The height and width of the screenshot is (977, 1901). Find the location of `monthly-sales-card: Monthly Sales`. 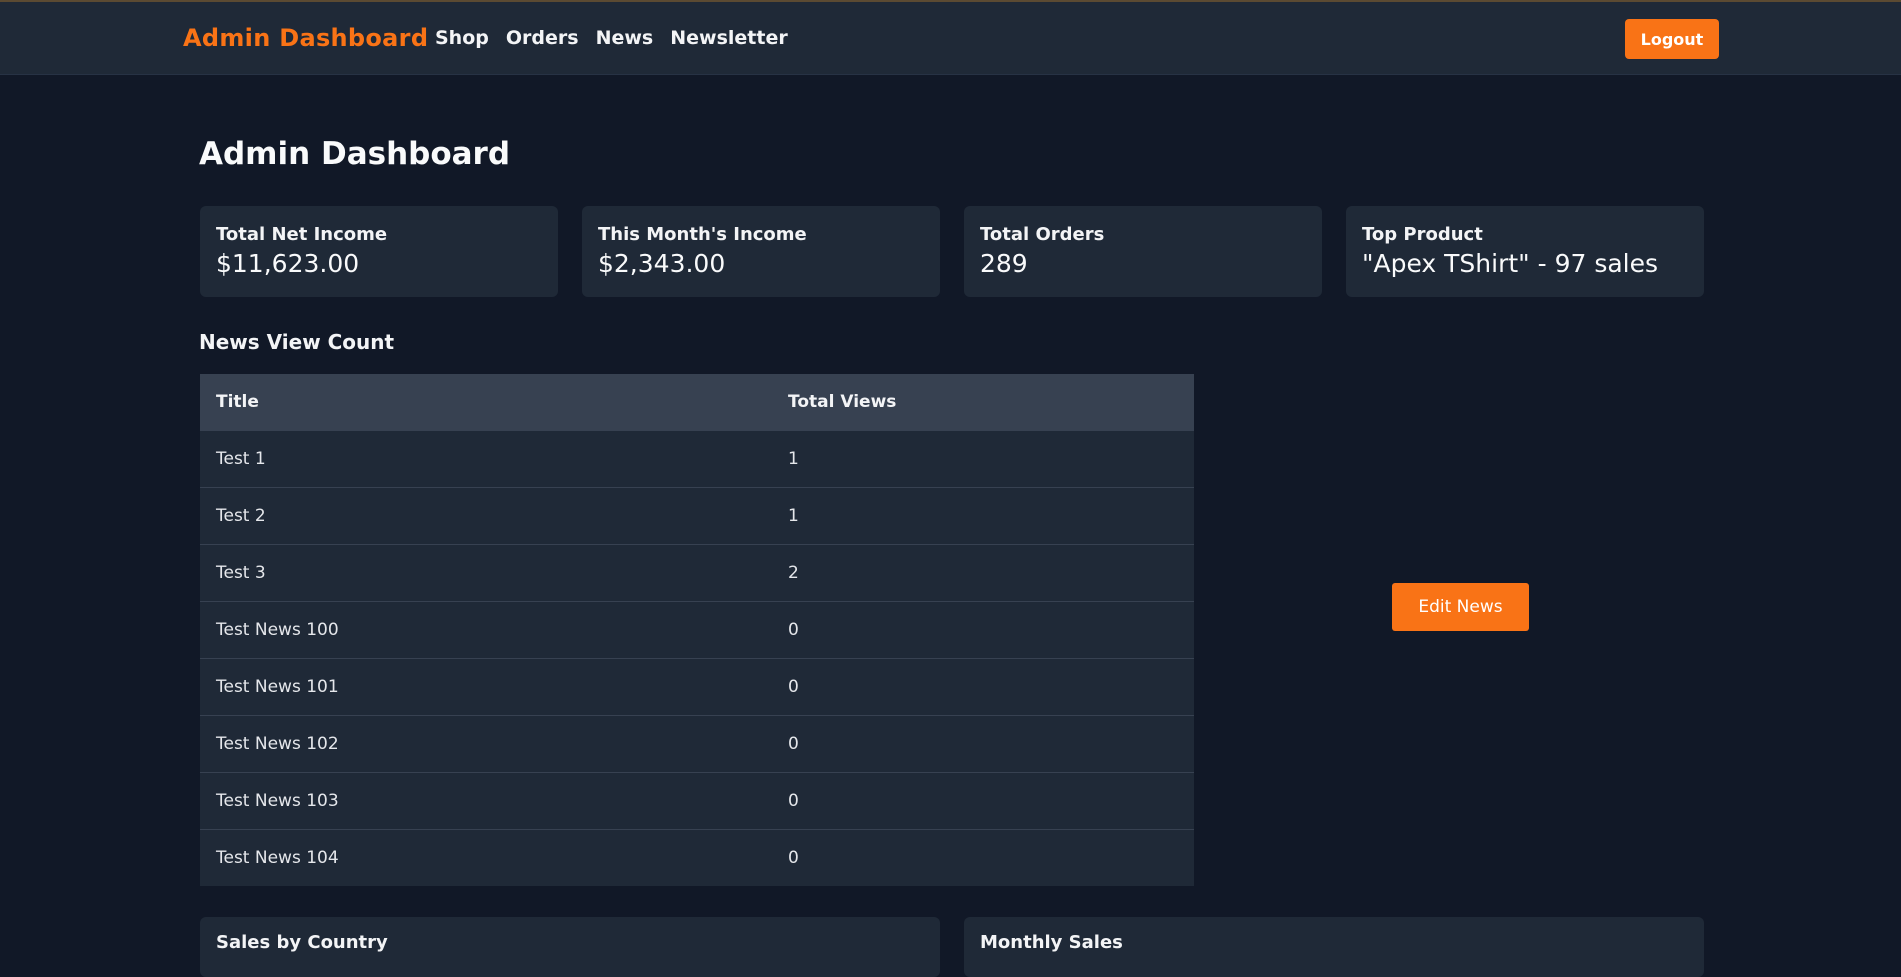

monthly-sales-card: Monthly Sales is located at coordinates (1334, 947).